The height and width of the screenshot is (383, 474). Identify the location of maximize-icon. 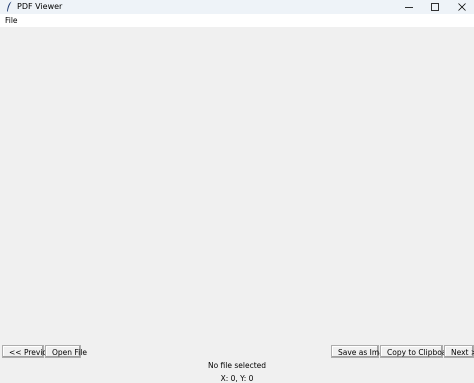
(435, 7).